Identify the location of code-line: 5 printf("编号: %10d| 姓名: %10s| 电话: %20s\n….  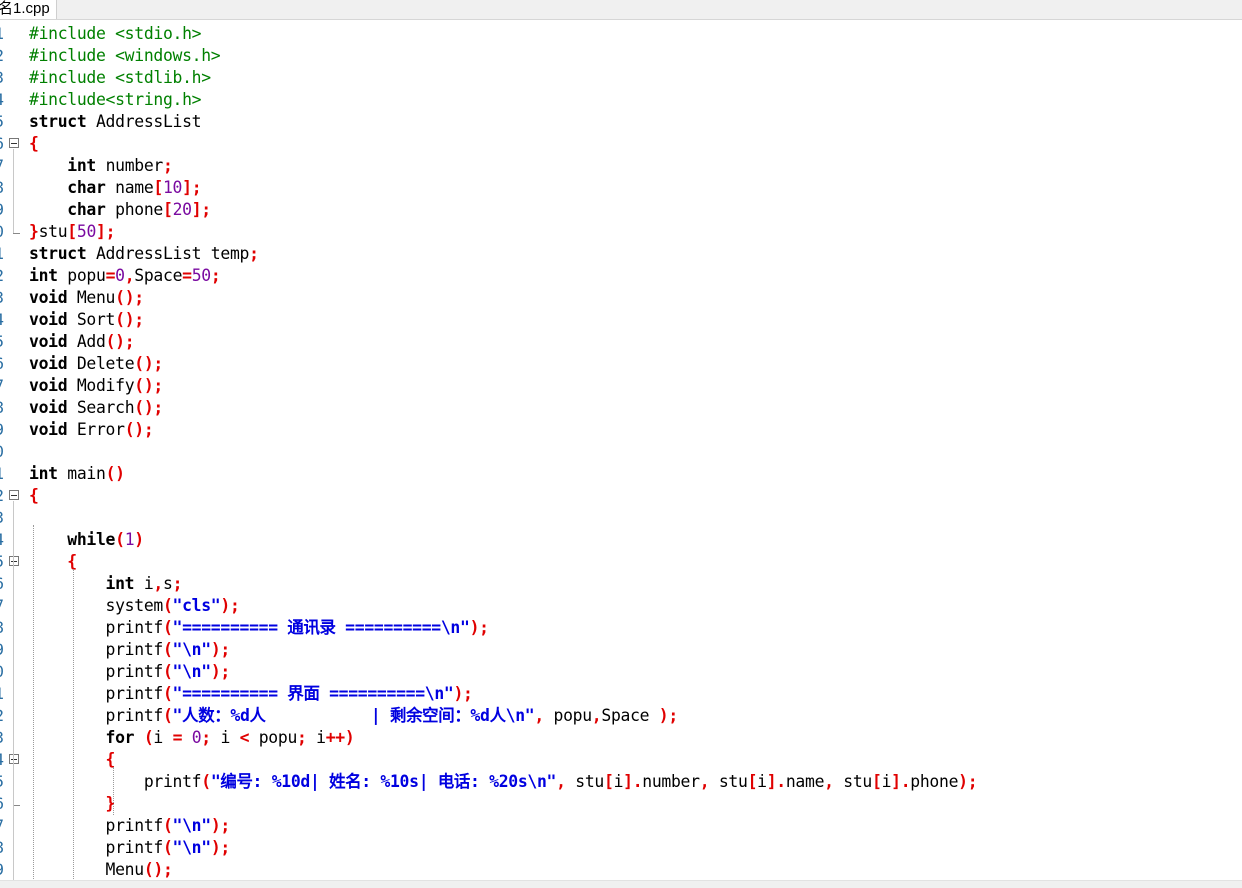
(621, 782).